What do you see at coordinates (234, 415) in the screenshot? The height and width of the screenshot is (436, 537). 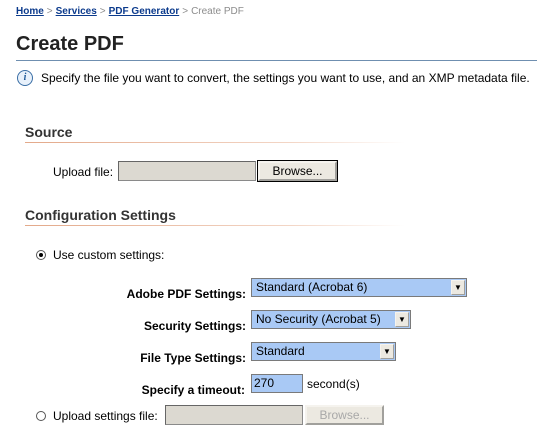 I see `upload-settings-input` at bounding box center [234, 415].